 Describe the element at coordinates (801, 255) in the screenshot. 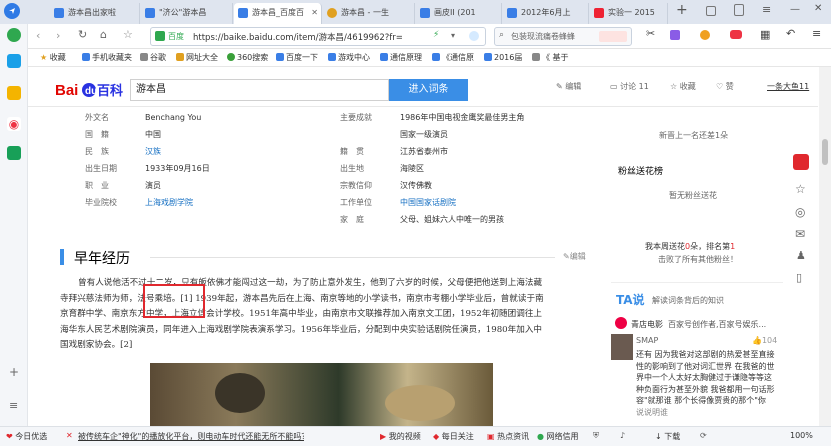

I see `qq-icon: ♟` at that location.